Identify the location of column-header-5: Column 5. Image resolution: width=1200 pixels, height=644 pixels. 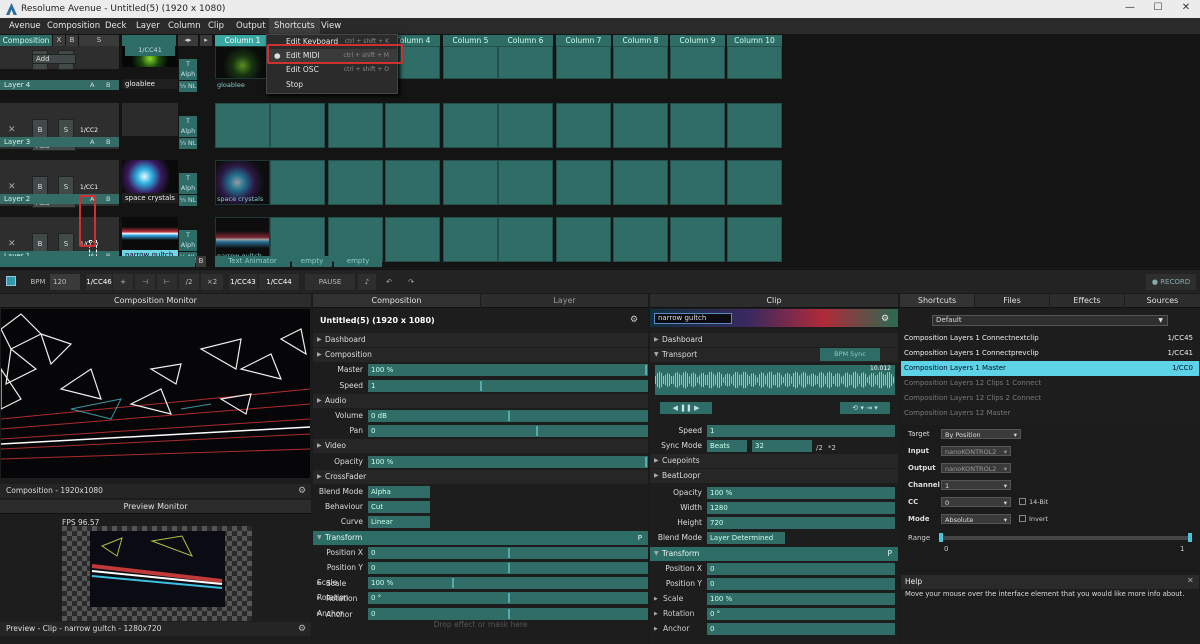
(470, 40).